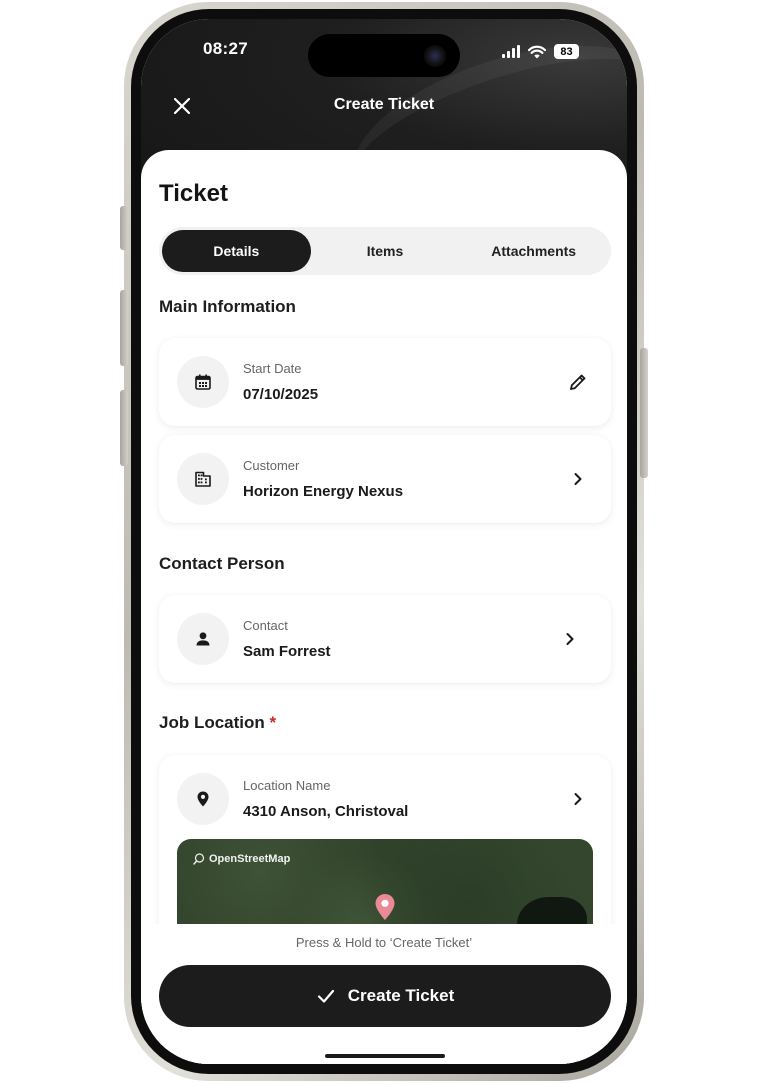  I want to click on customer-value: Horizon Energy Nexus, so click(323, 491).